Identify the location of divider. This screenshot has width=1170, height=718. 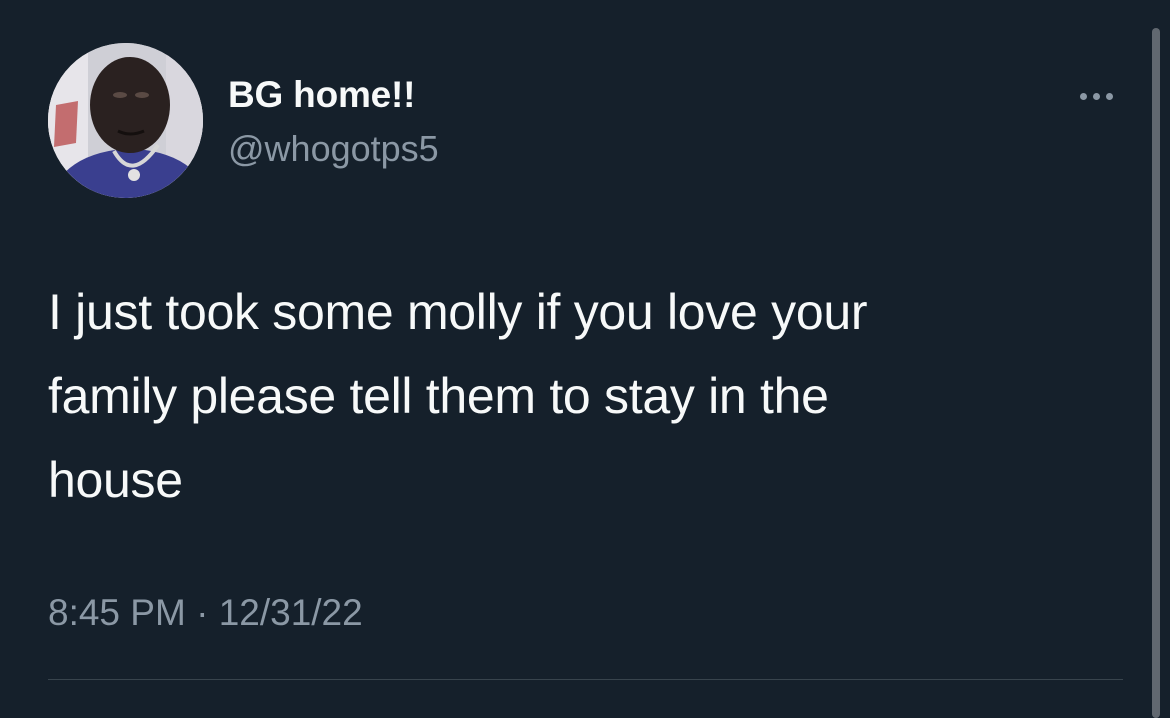
(585, 679).